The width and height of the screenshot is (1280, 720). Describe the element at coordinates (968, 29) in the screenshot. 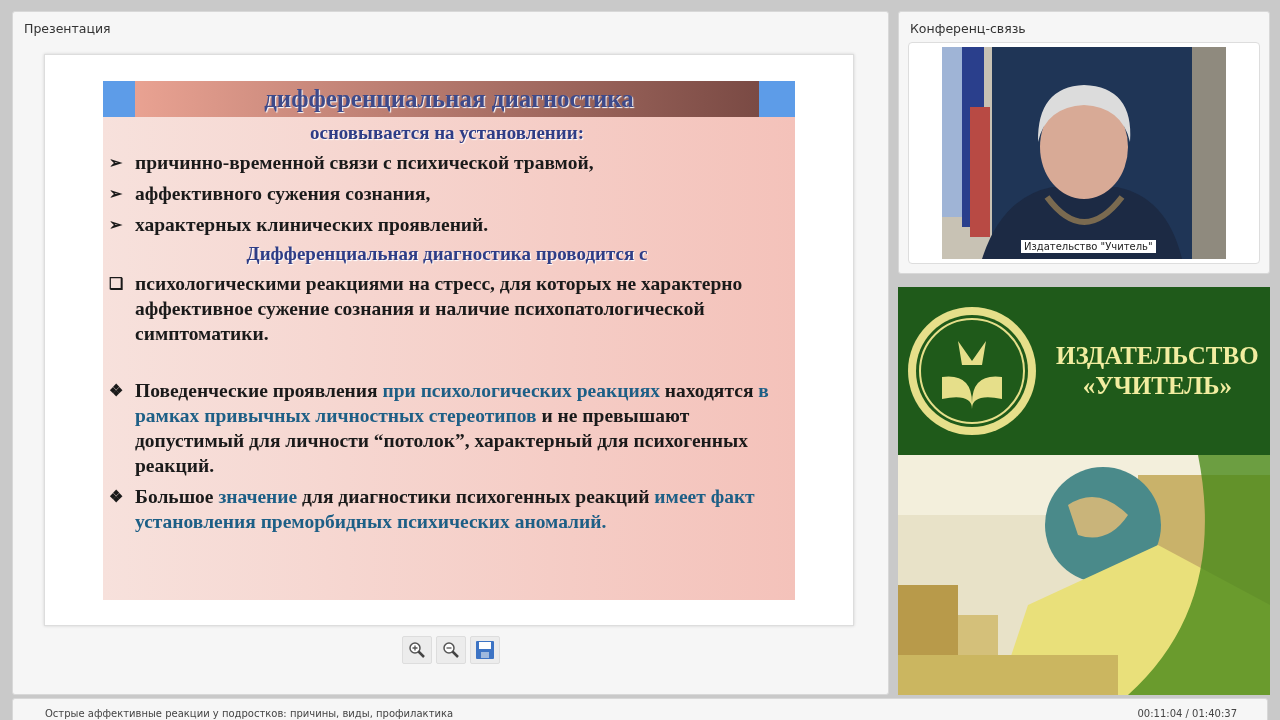

I see `panel-title: Конференц-связь` at that location.